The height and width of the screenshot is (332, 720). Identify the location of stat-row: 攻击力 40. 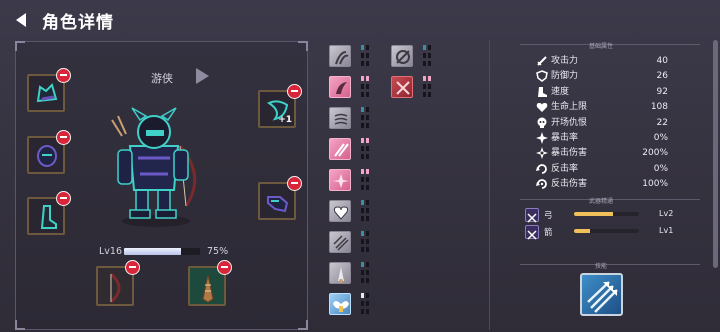
(602, 61).